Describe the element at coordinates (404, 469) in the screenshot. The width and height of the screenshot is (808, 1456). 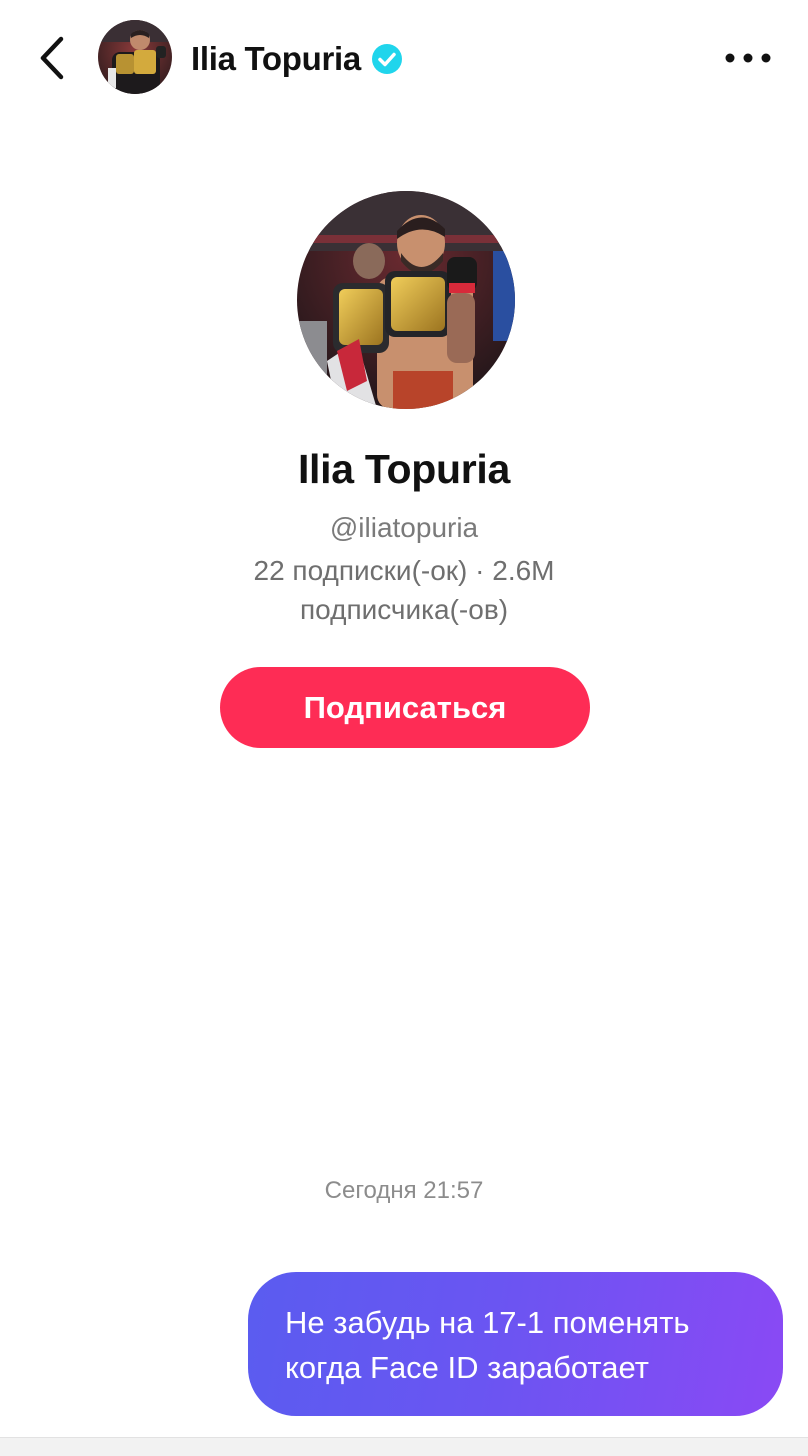
I see `profile-name: Ilia Topuria` at that location.